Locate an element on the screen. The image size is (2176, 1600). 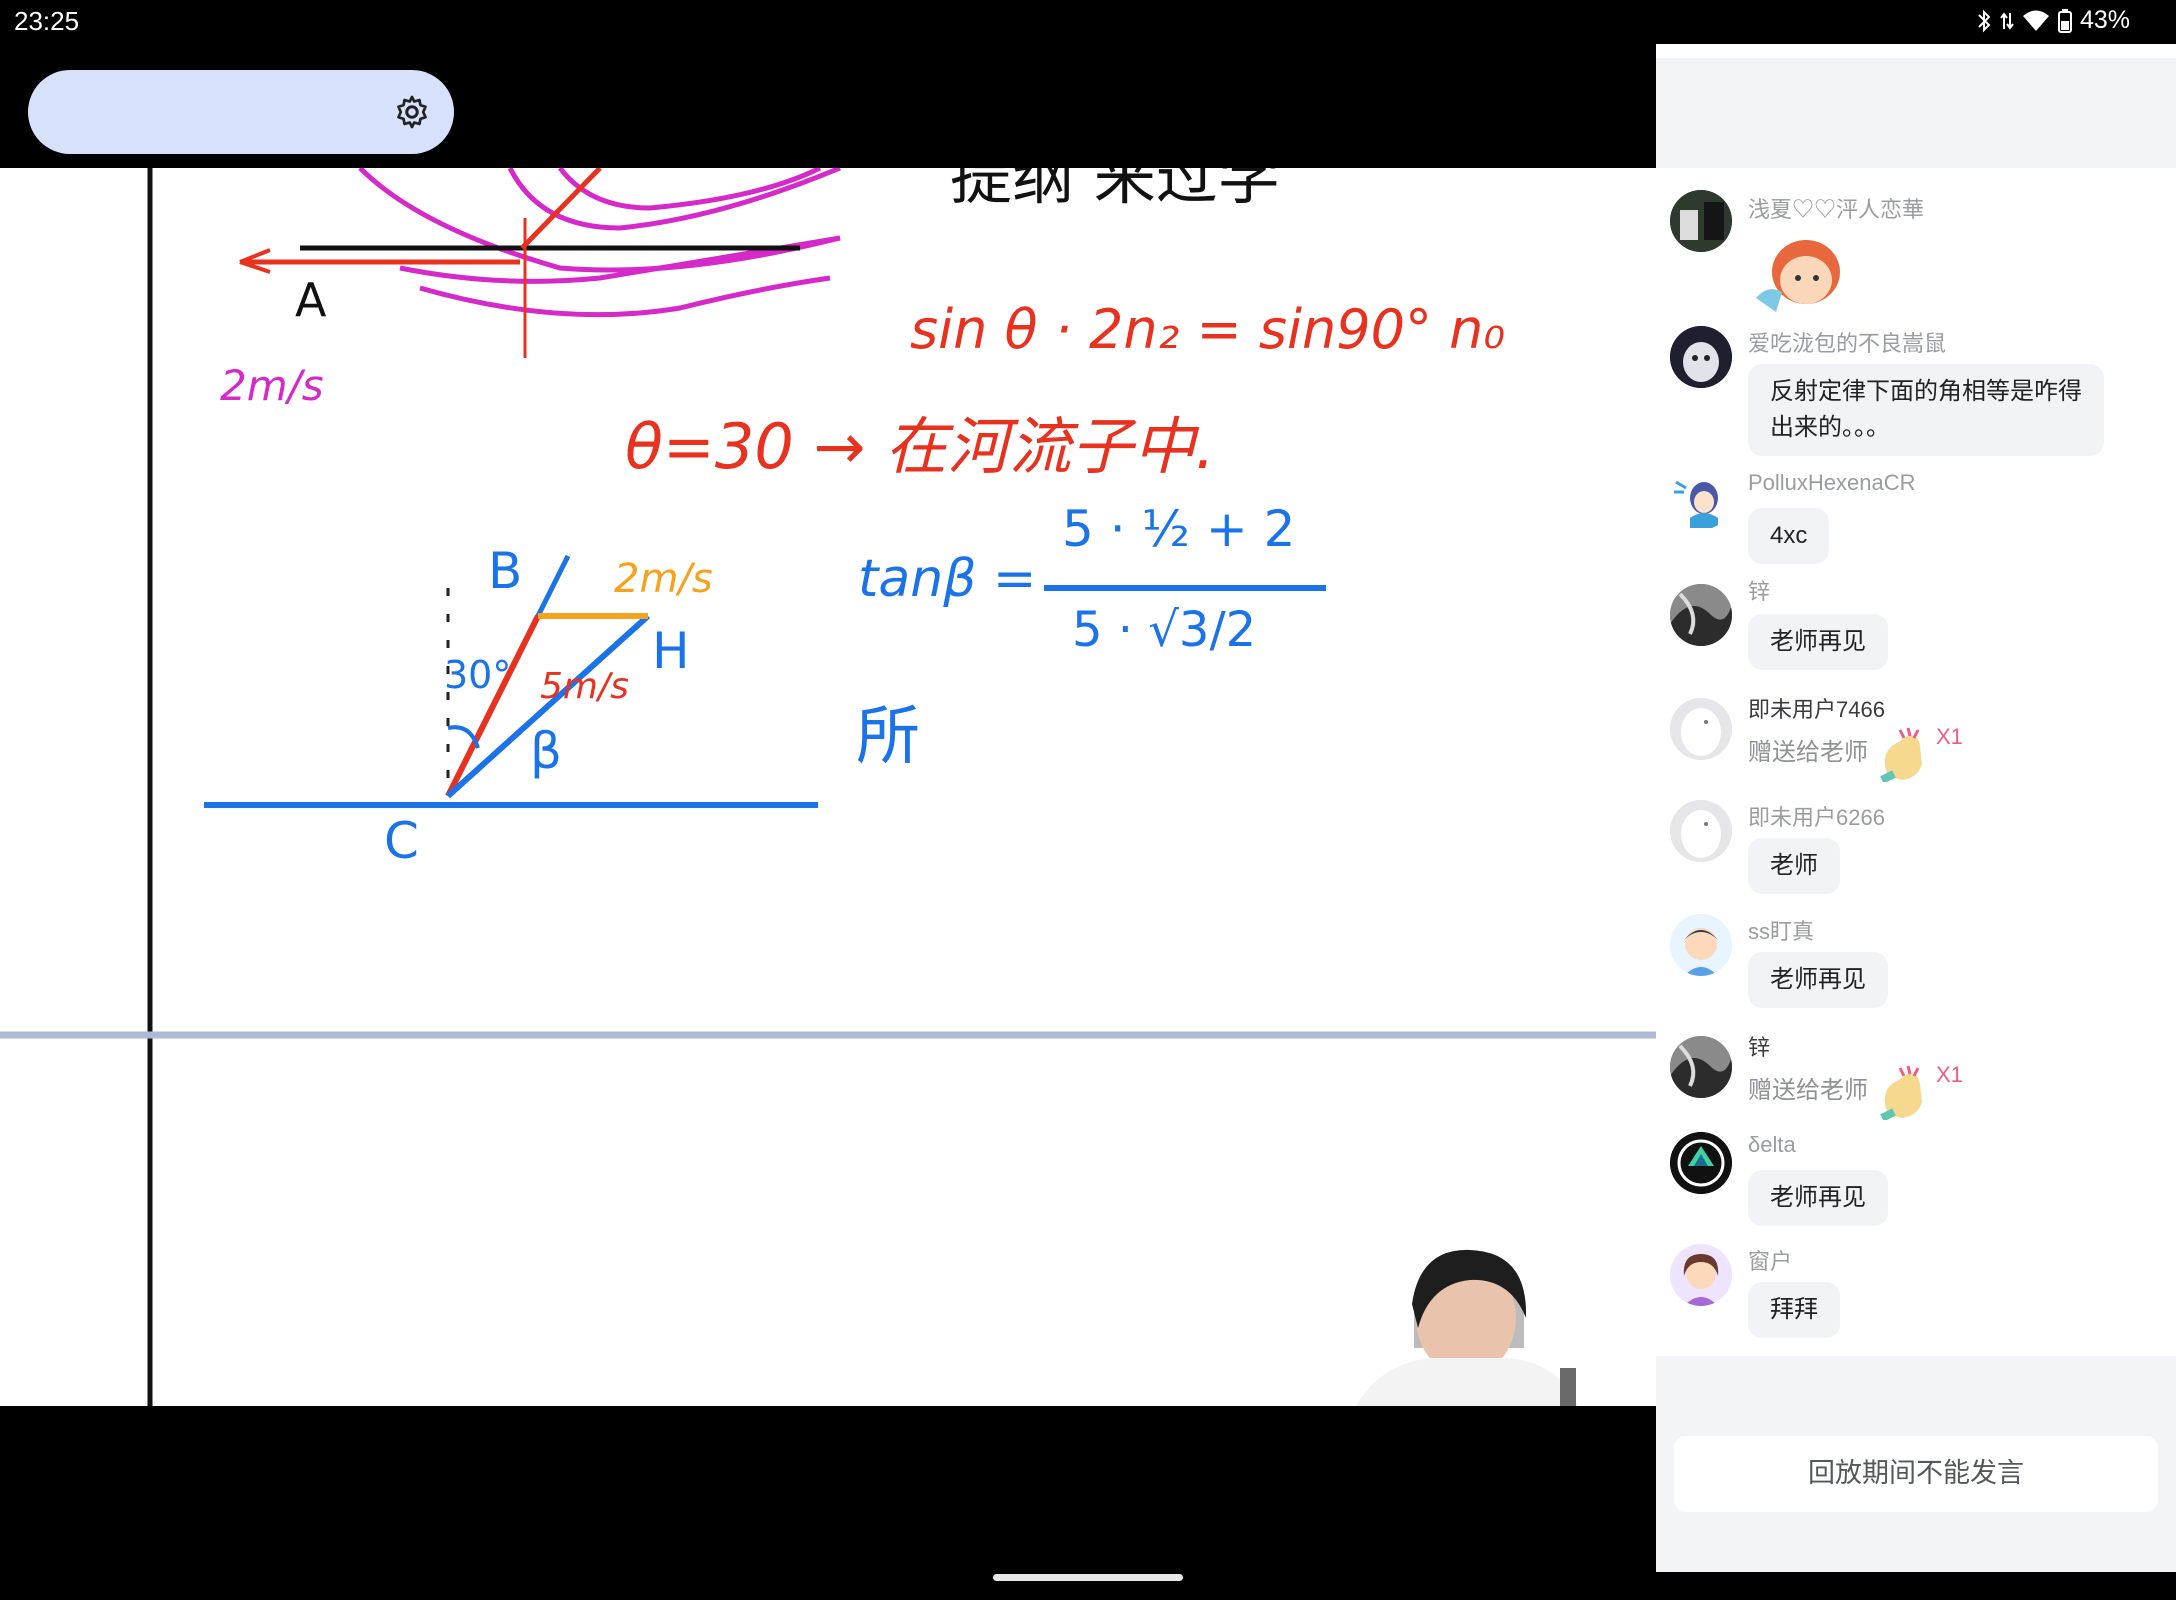
status-time: 23:25 is located at coordinates (47, 21).